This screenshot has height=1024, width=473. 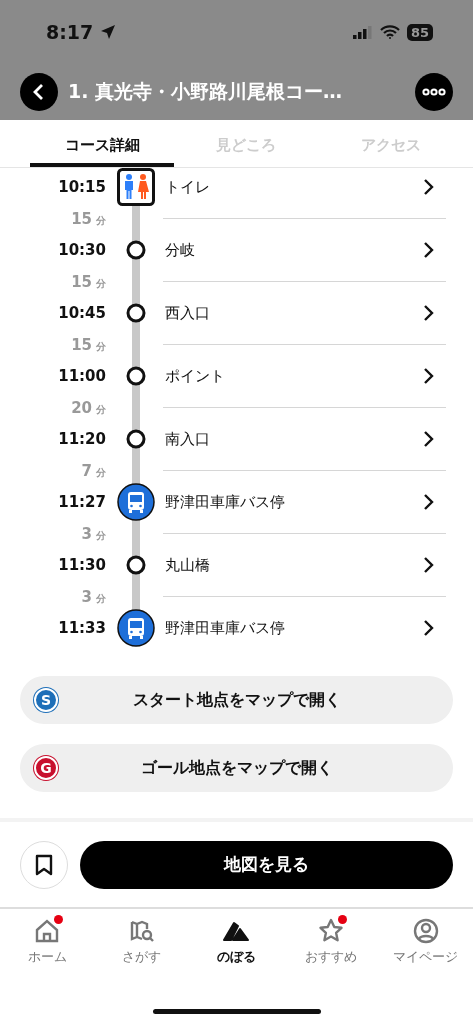 I want to click on back-icon, so click(x=39, y=92).